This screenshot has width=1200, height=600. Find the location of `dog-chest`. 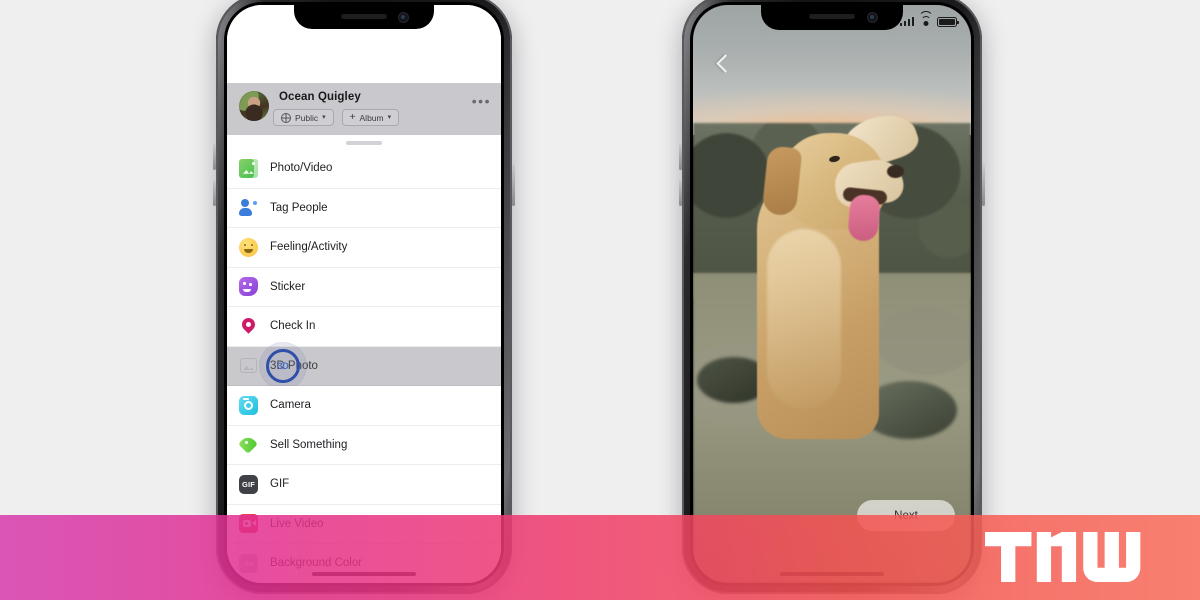

dog-chest is located at coordinates (804, 319).